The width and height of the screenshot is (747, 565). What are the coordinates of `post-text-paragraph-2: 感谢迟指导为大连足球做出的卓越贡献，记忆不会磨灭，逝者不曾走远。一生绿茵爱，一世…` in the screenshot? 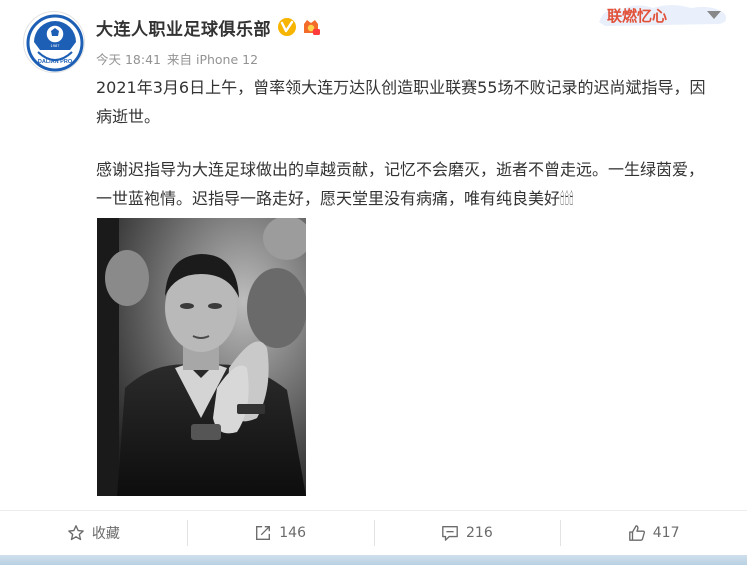 It's located at (400, 184).